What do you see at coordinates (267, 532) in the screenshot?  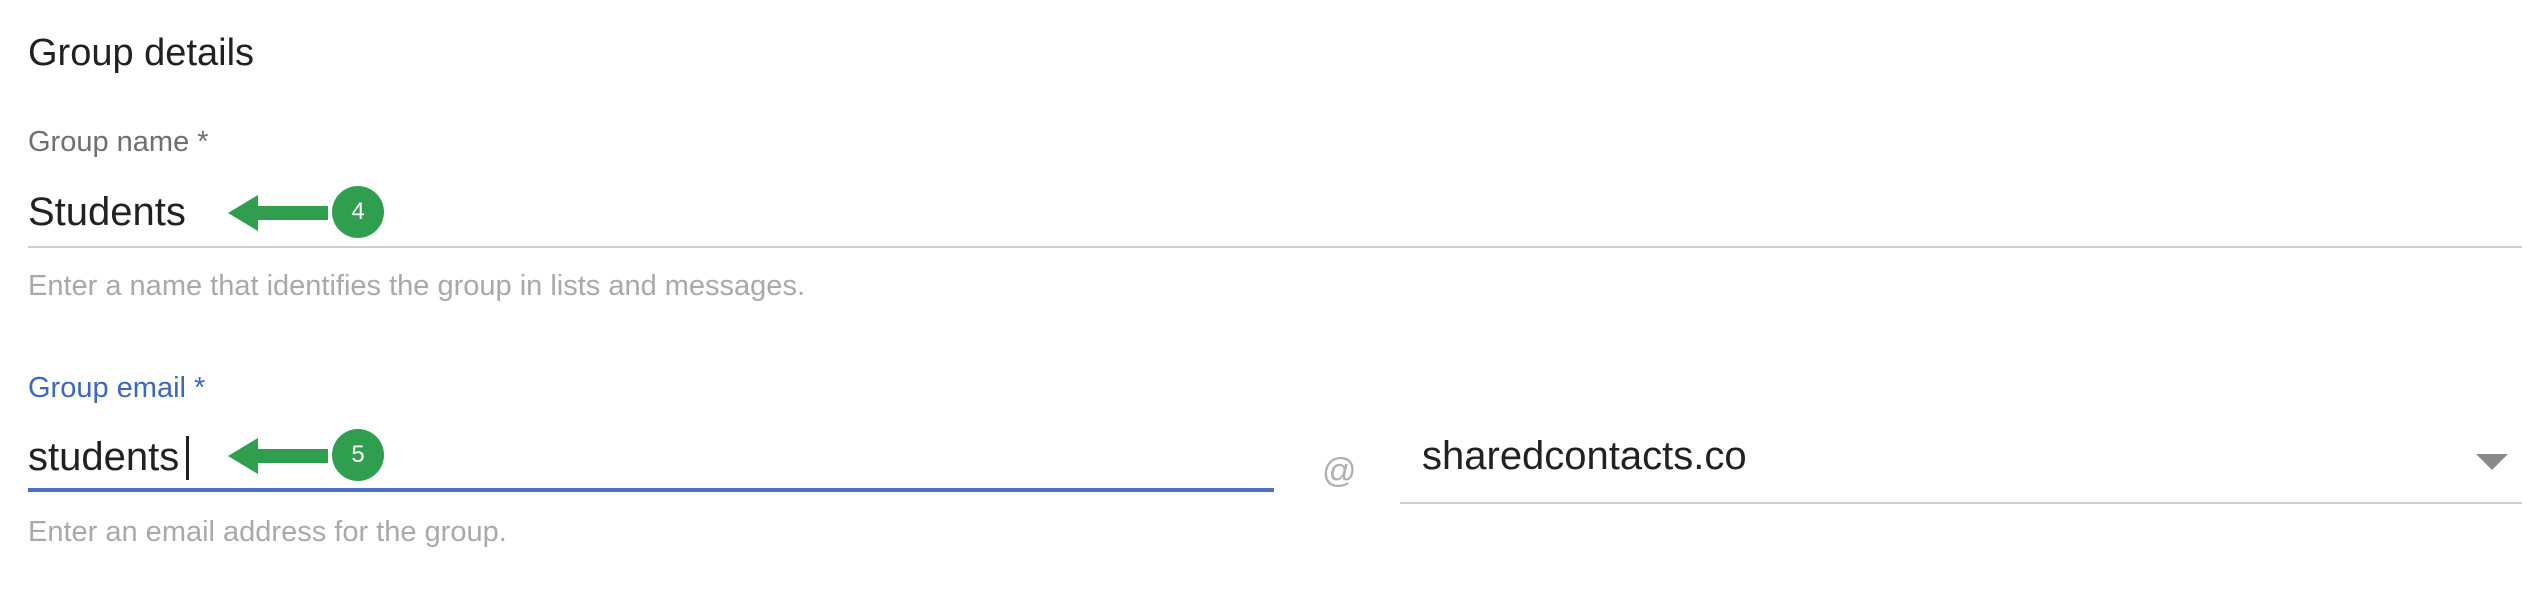 I see `group-email-helper-text: Enter an email address for the group.` at bounding box center [267, 532].